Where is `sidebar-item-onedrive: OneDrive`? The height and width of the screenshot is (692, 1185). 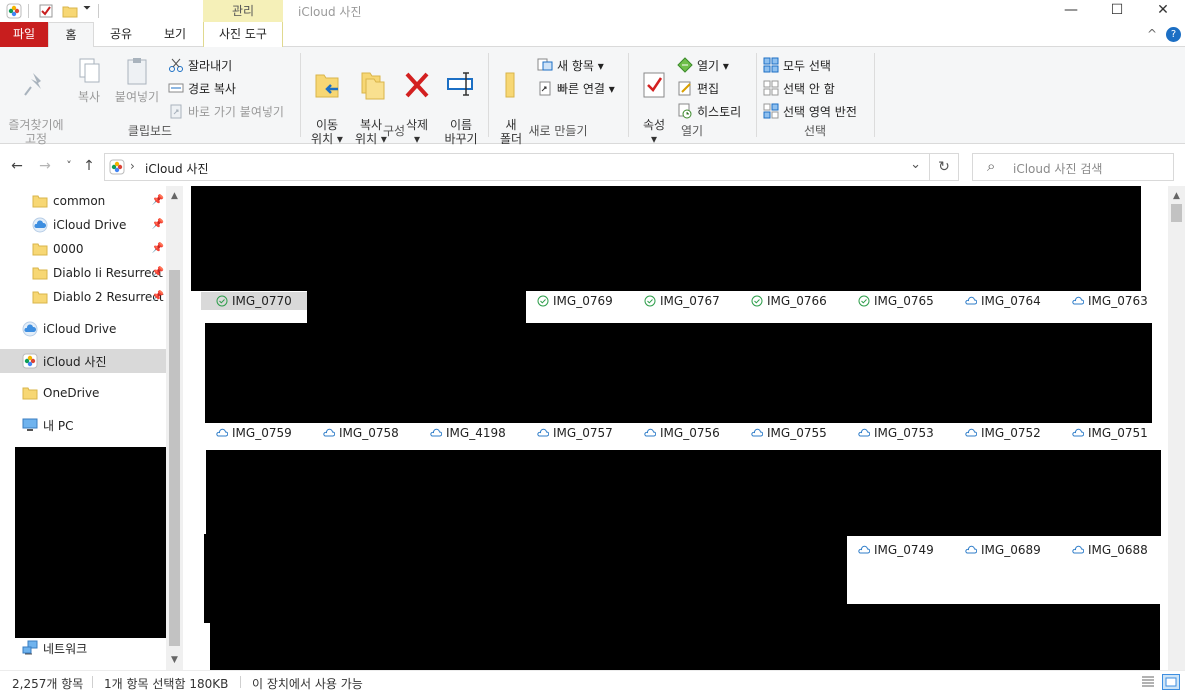
sidebar-item-onedrive: OneDrive is located at coordinates (83, 393).